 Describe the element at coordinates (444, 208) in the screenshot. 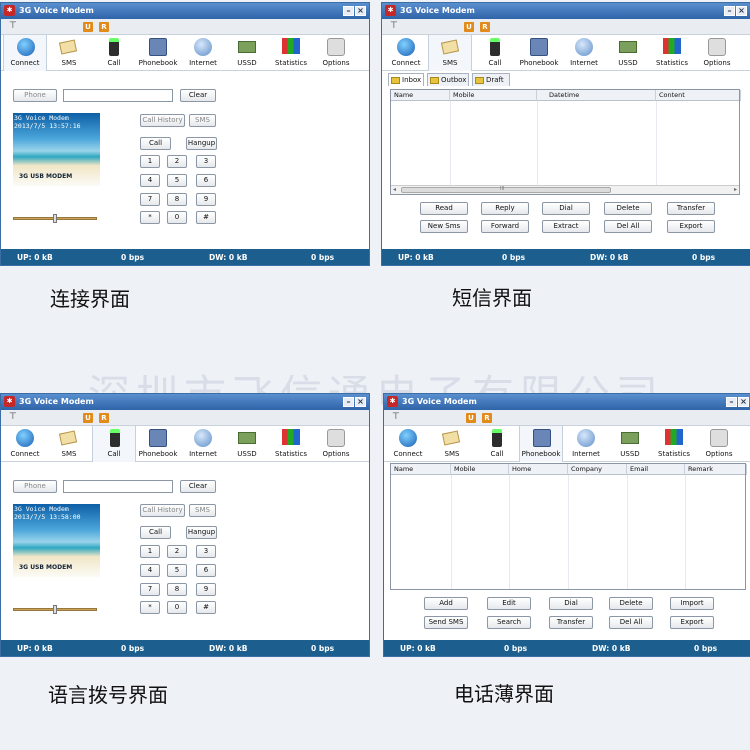

I see `read-button: Read` at that location.